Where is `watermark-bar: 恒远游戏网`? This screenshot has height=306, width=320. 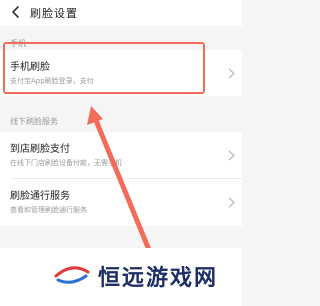
watermark-bar: 恒远游戏网 is located at coordinates (121, 277).